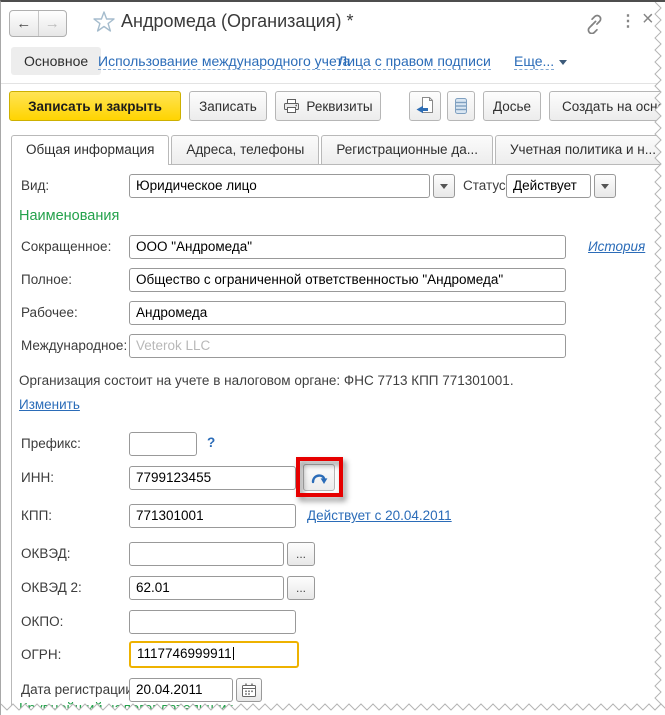  What do you see at coordinates (35, 185) in the screenshot?
I see `kind-label: Вид:` at bounding box center [35, 185].